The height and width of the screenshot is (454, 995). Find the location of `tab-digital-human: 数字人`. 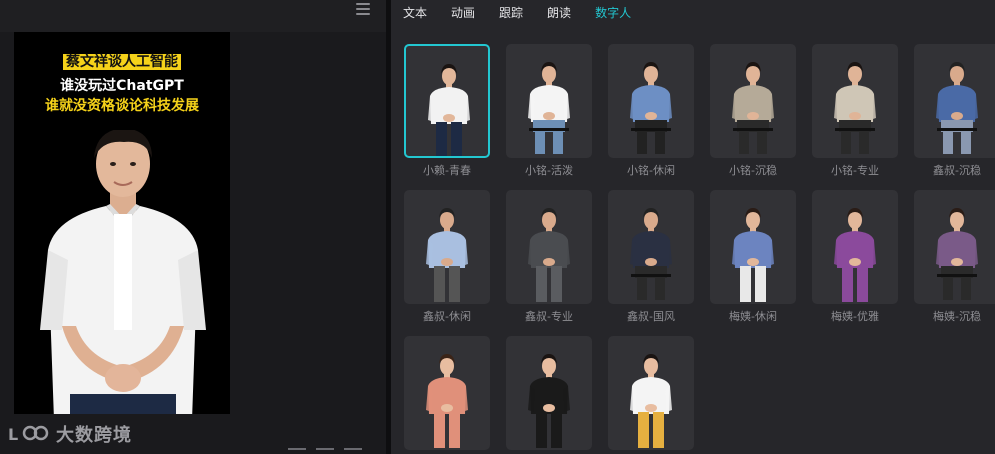

tab-digital-human: 数字人 is located at coordinates (613, 13).